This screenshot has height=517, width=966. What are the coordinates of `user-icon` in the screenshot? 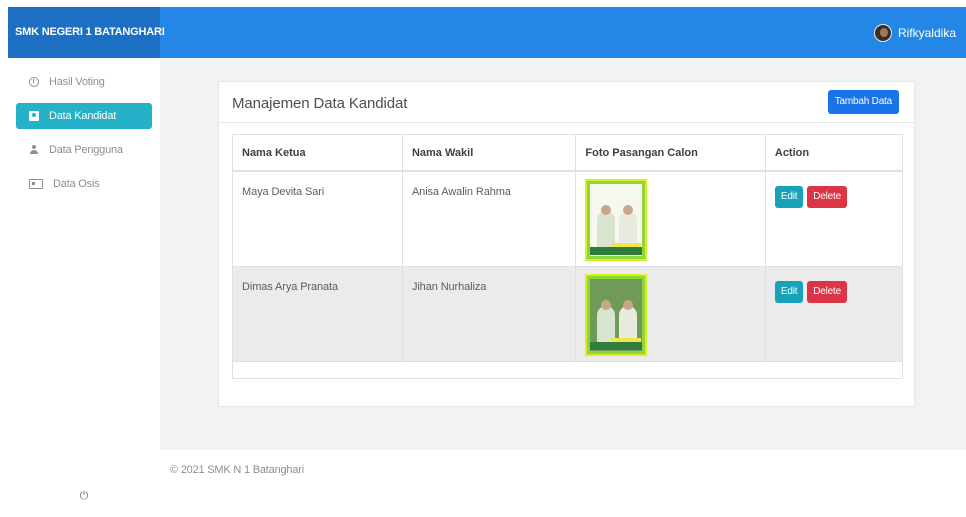 It's located at (34, 150).